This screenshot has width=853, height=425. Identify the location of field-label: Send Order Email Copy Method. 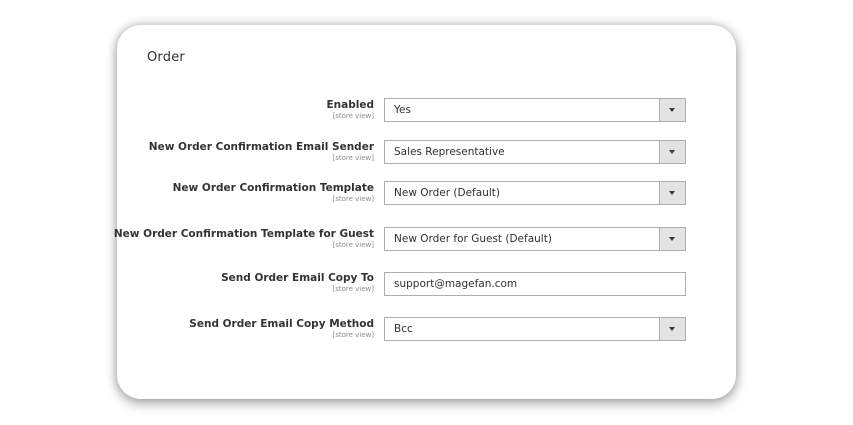
(281, 324).